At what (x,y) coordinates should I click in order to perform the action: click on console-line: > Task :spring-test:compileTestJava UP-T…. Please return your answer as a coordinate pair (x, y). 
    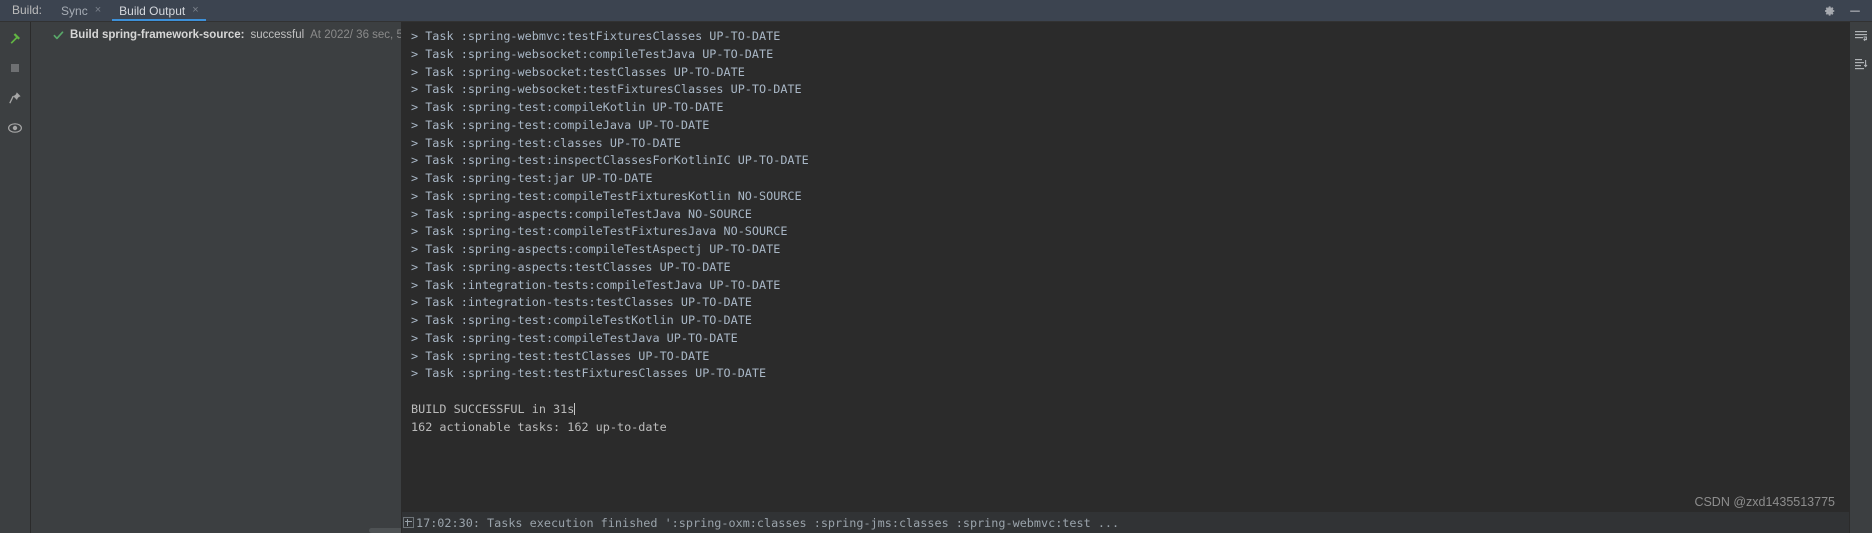
    Looking at the image, I should click on (574, 337).